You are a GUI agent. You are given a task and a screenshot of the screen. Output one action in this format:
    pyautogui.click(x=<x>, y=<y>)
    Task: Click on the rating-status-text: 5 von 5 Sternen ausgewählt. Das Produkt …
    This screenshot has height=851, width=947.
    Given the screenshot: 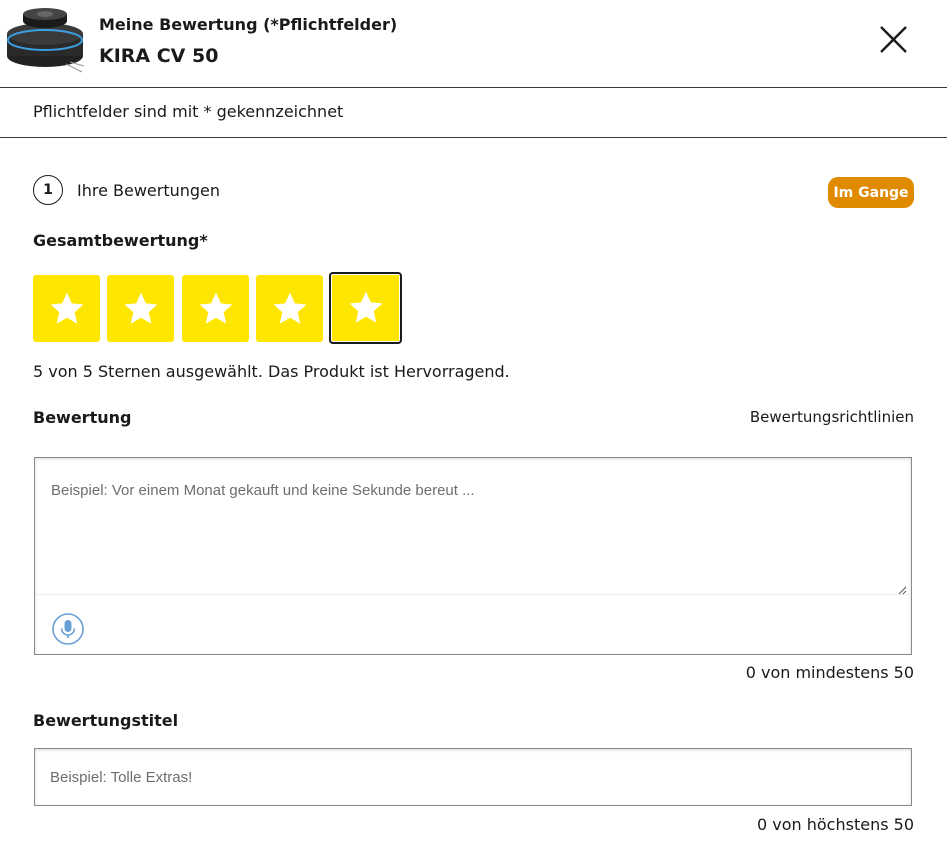 What is the action you would take?
    pyautogui.click(x=271, y=371)
    